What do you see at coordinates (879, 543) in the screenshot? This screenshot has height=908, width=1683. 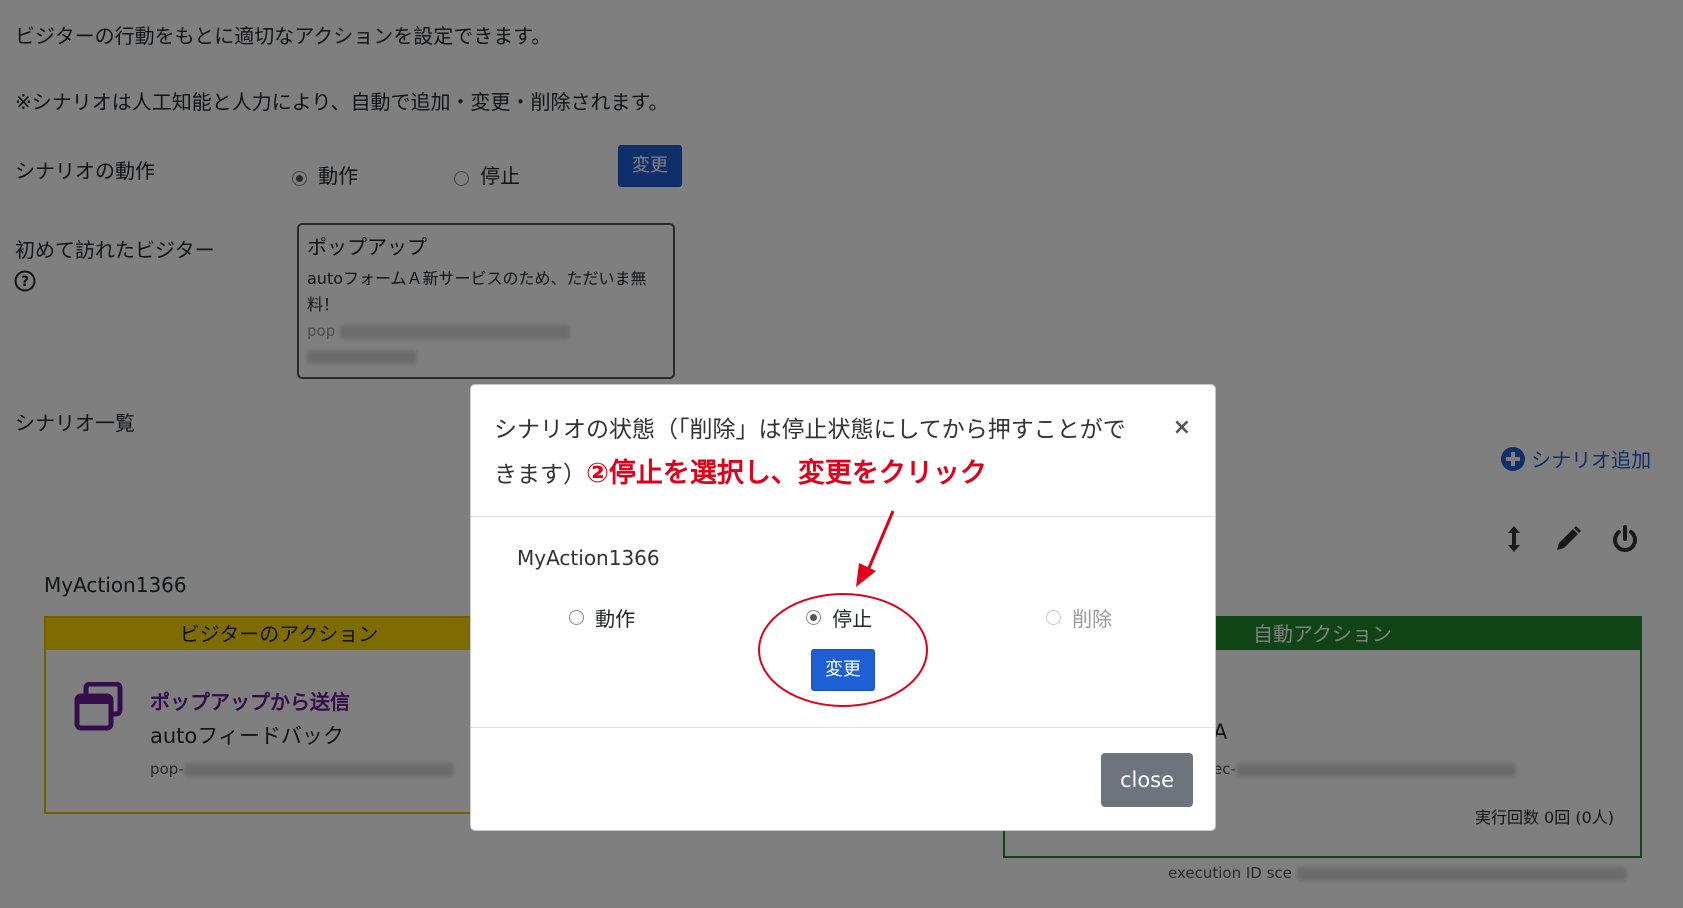 I see `annotation-arrow-line` at bounding box center [879, 543].